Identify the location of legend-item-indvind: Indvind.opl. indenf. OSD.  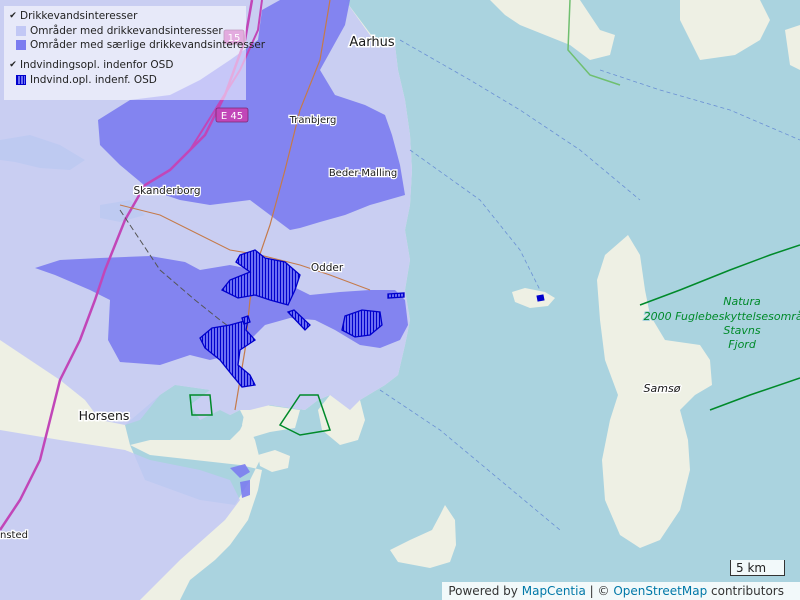
(86, 80).